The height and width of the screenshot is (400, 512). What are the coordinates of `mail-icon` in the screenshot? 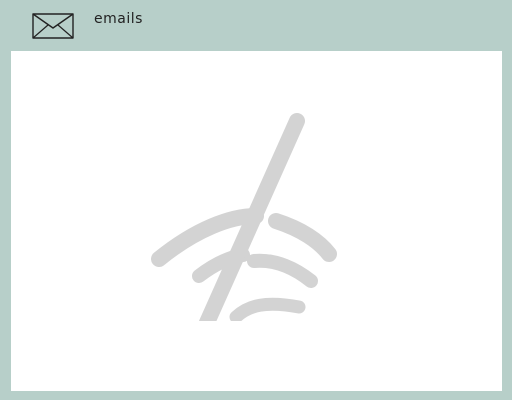 It's located at (53, 26).